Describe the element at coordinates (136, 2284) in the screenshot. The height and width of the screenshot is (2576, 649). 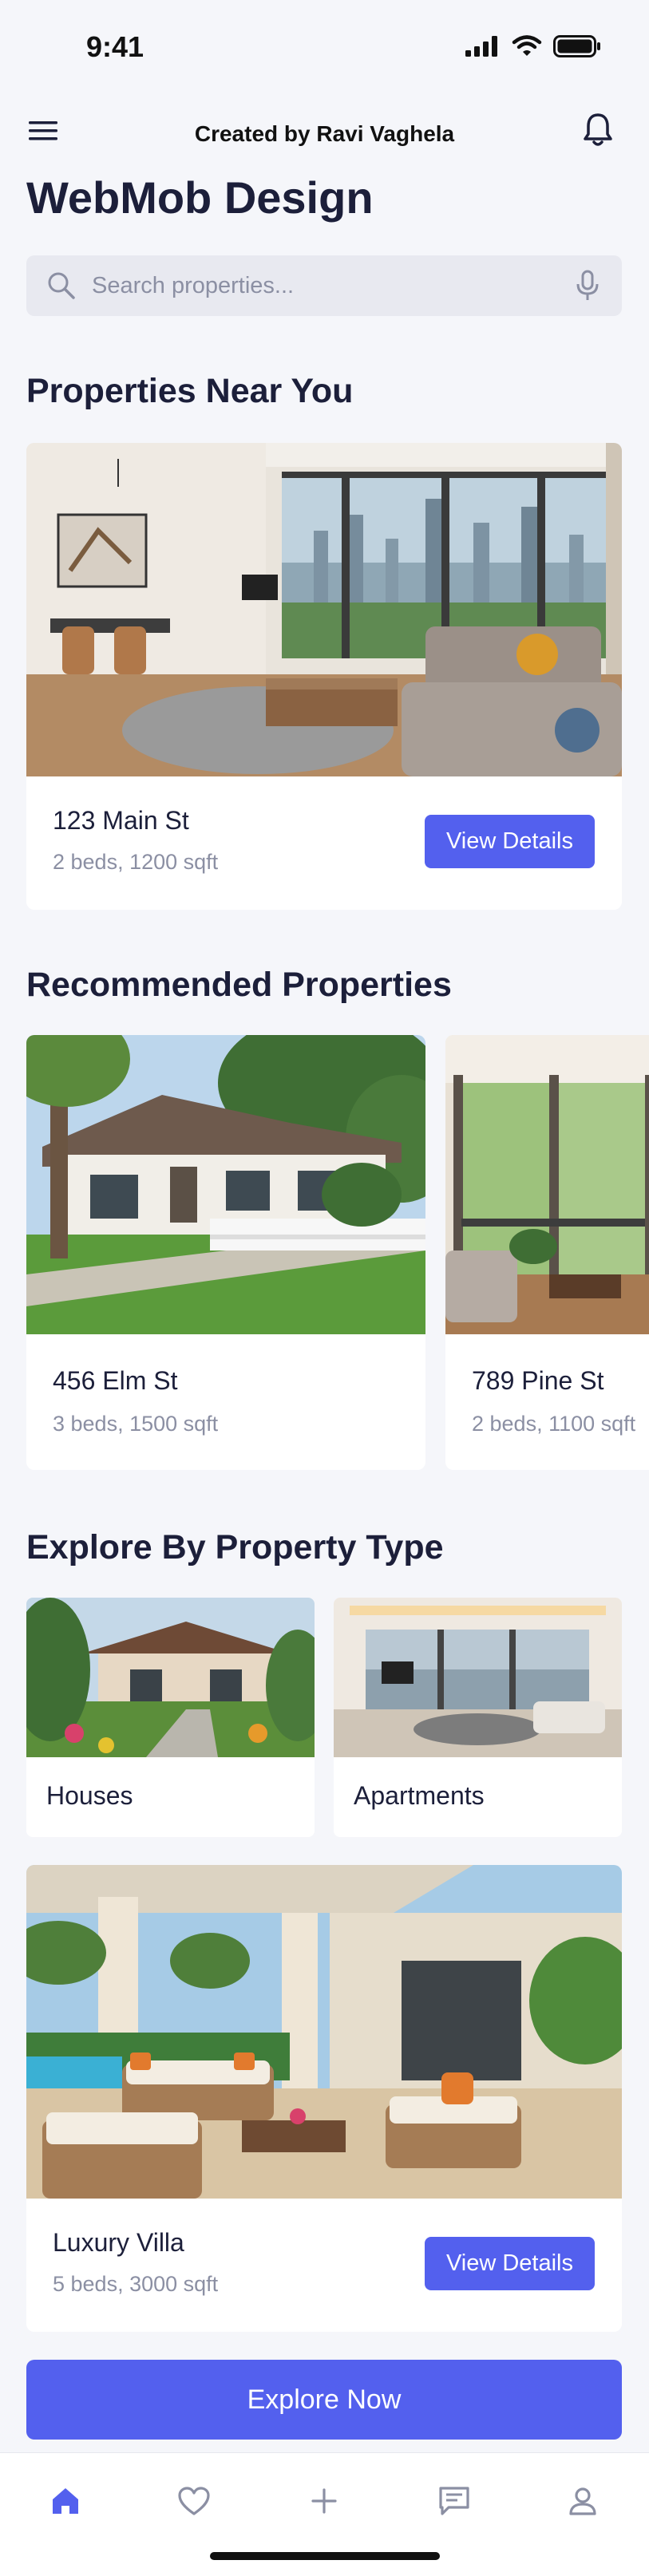
I see `villa-details: 5 beds, 3000 sqft` at that location.